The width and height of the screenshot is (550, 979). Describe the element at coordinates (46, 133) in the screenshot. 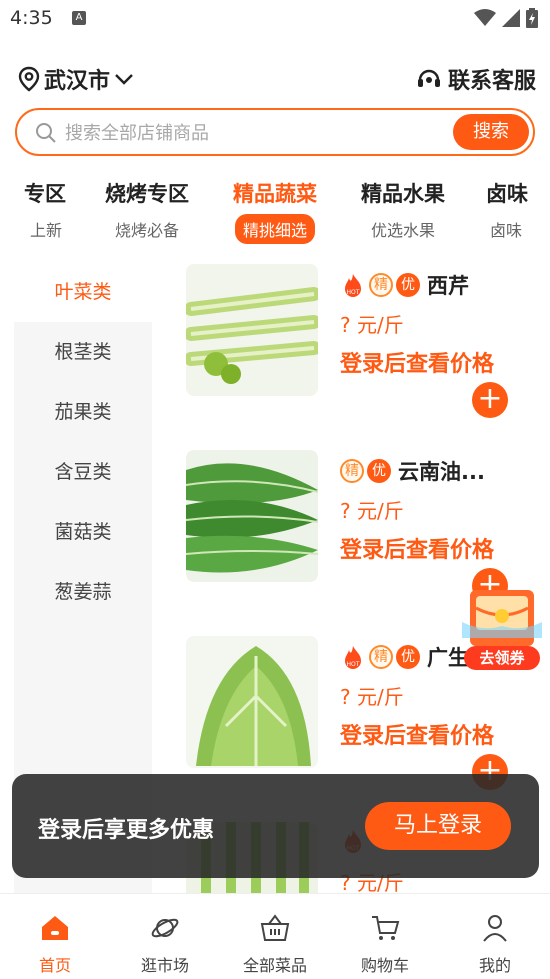

I see `search-icon` at that location.